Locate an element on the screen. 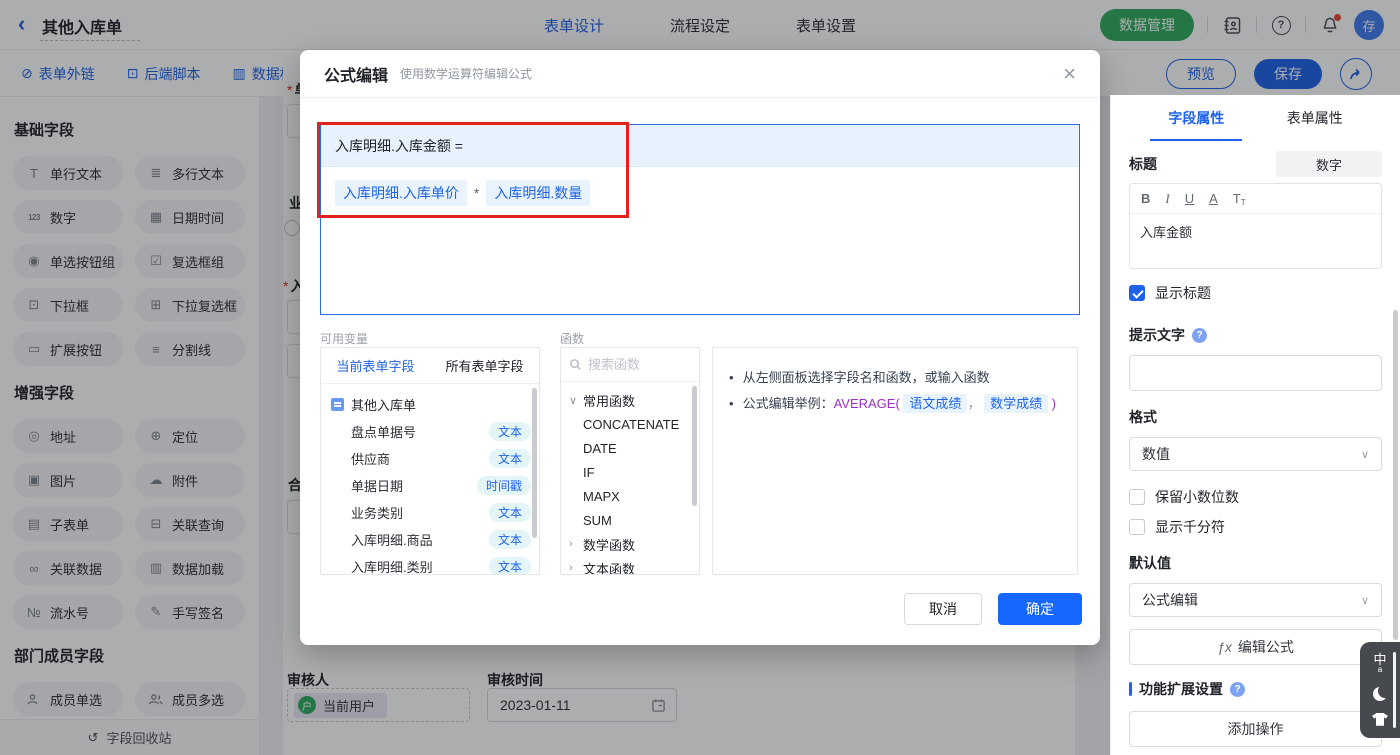  decimal-label: 保留小数位数 is located at coordinates (1197, 497).